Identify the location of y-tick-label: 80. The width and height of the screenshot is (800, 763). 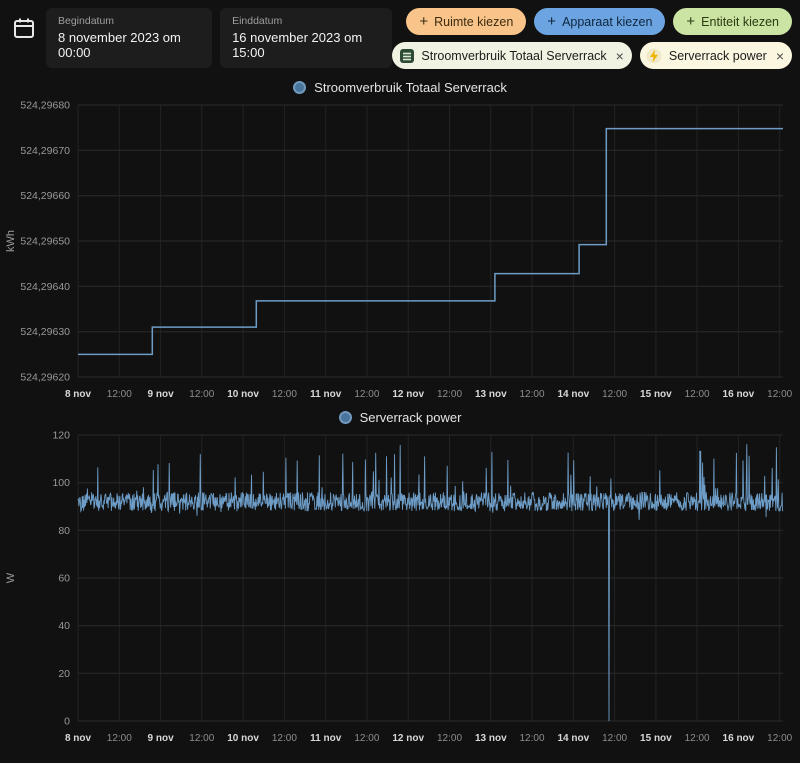
(64, 531).